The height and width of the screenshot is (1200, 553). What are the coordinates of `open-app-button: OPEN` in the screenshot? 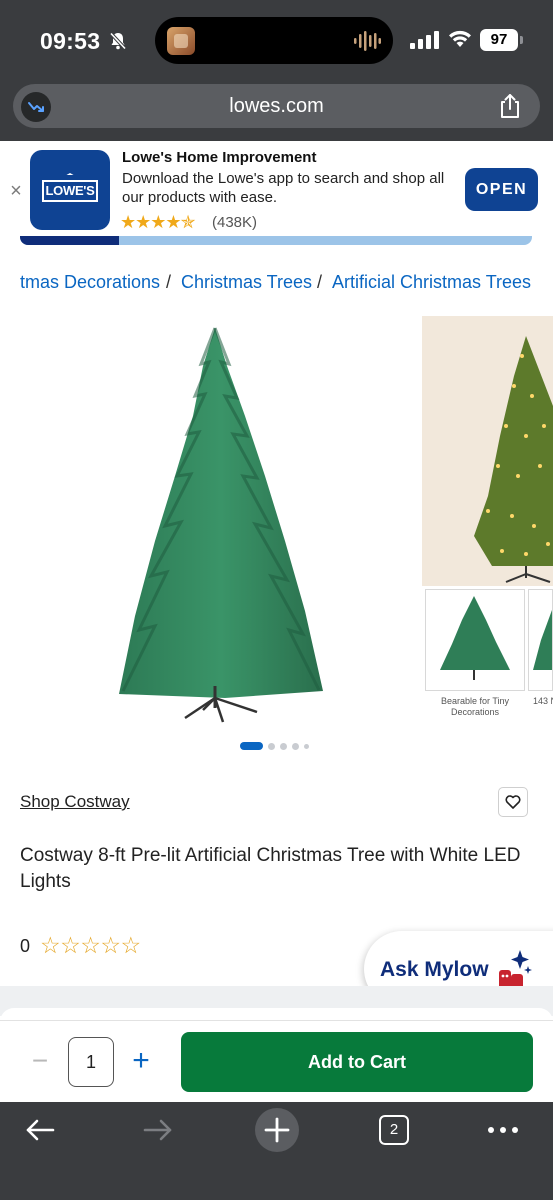 It's located at (501, 189).